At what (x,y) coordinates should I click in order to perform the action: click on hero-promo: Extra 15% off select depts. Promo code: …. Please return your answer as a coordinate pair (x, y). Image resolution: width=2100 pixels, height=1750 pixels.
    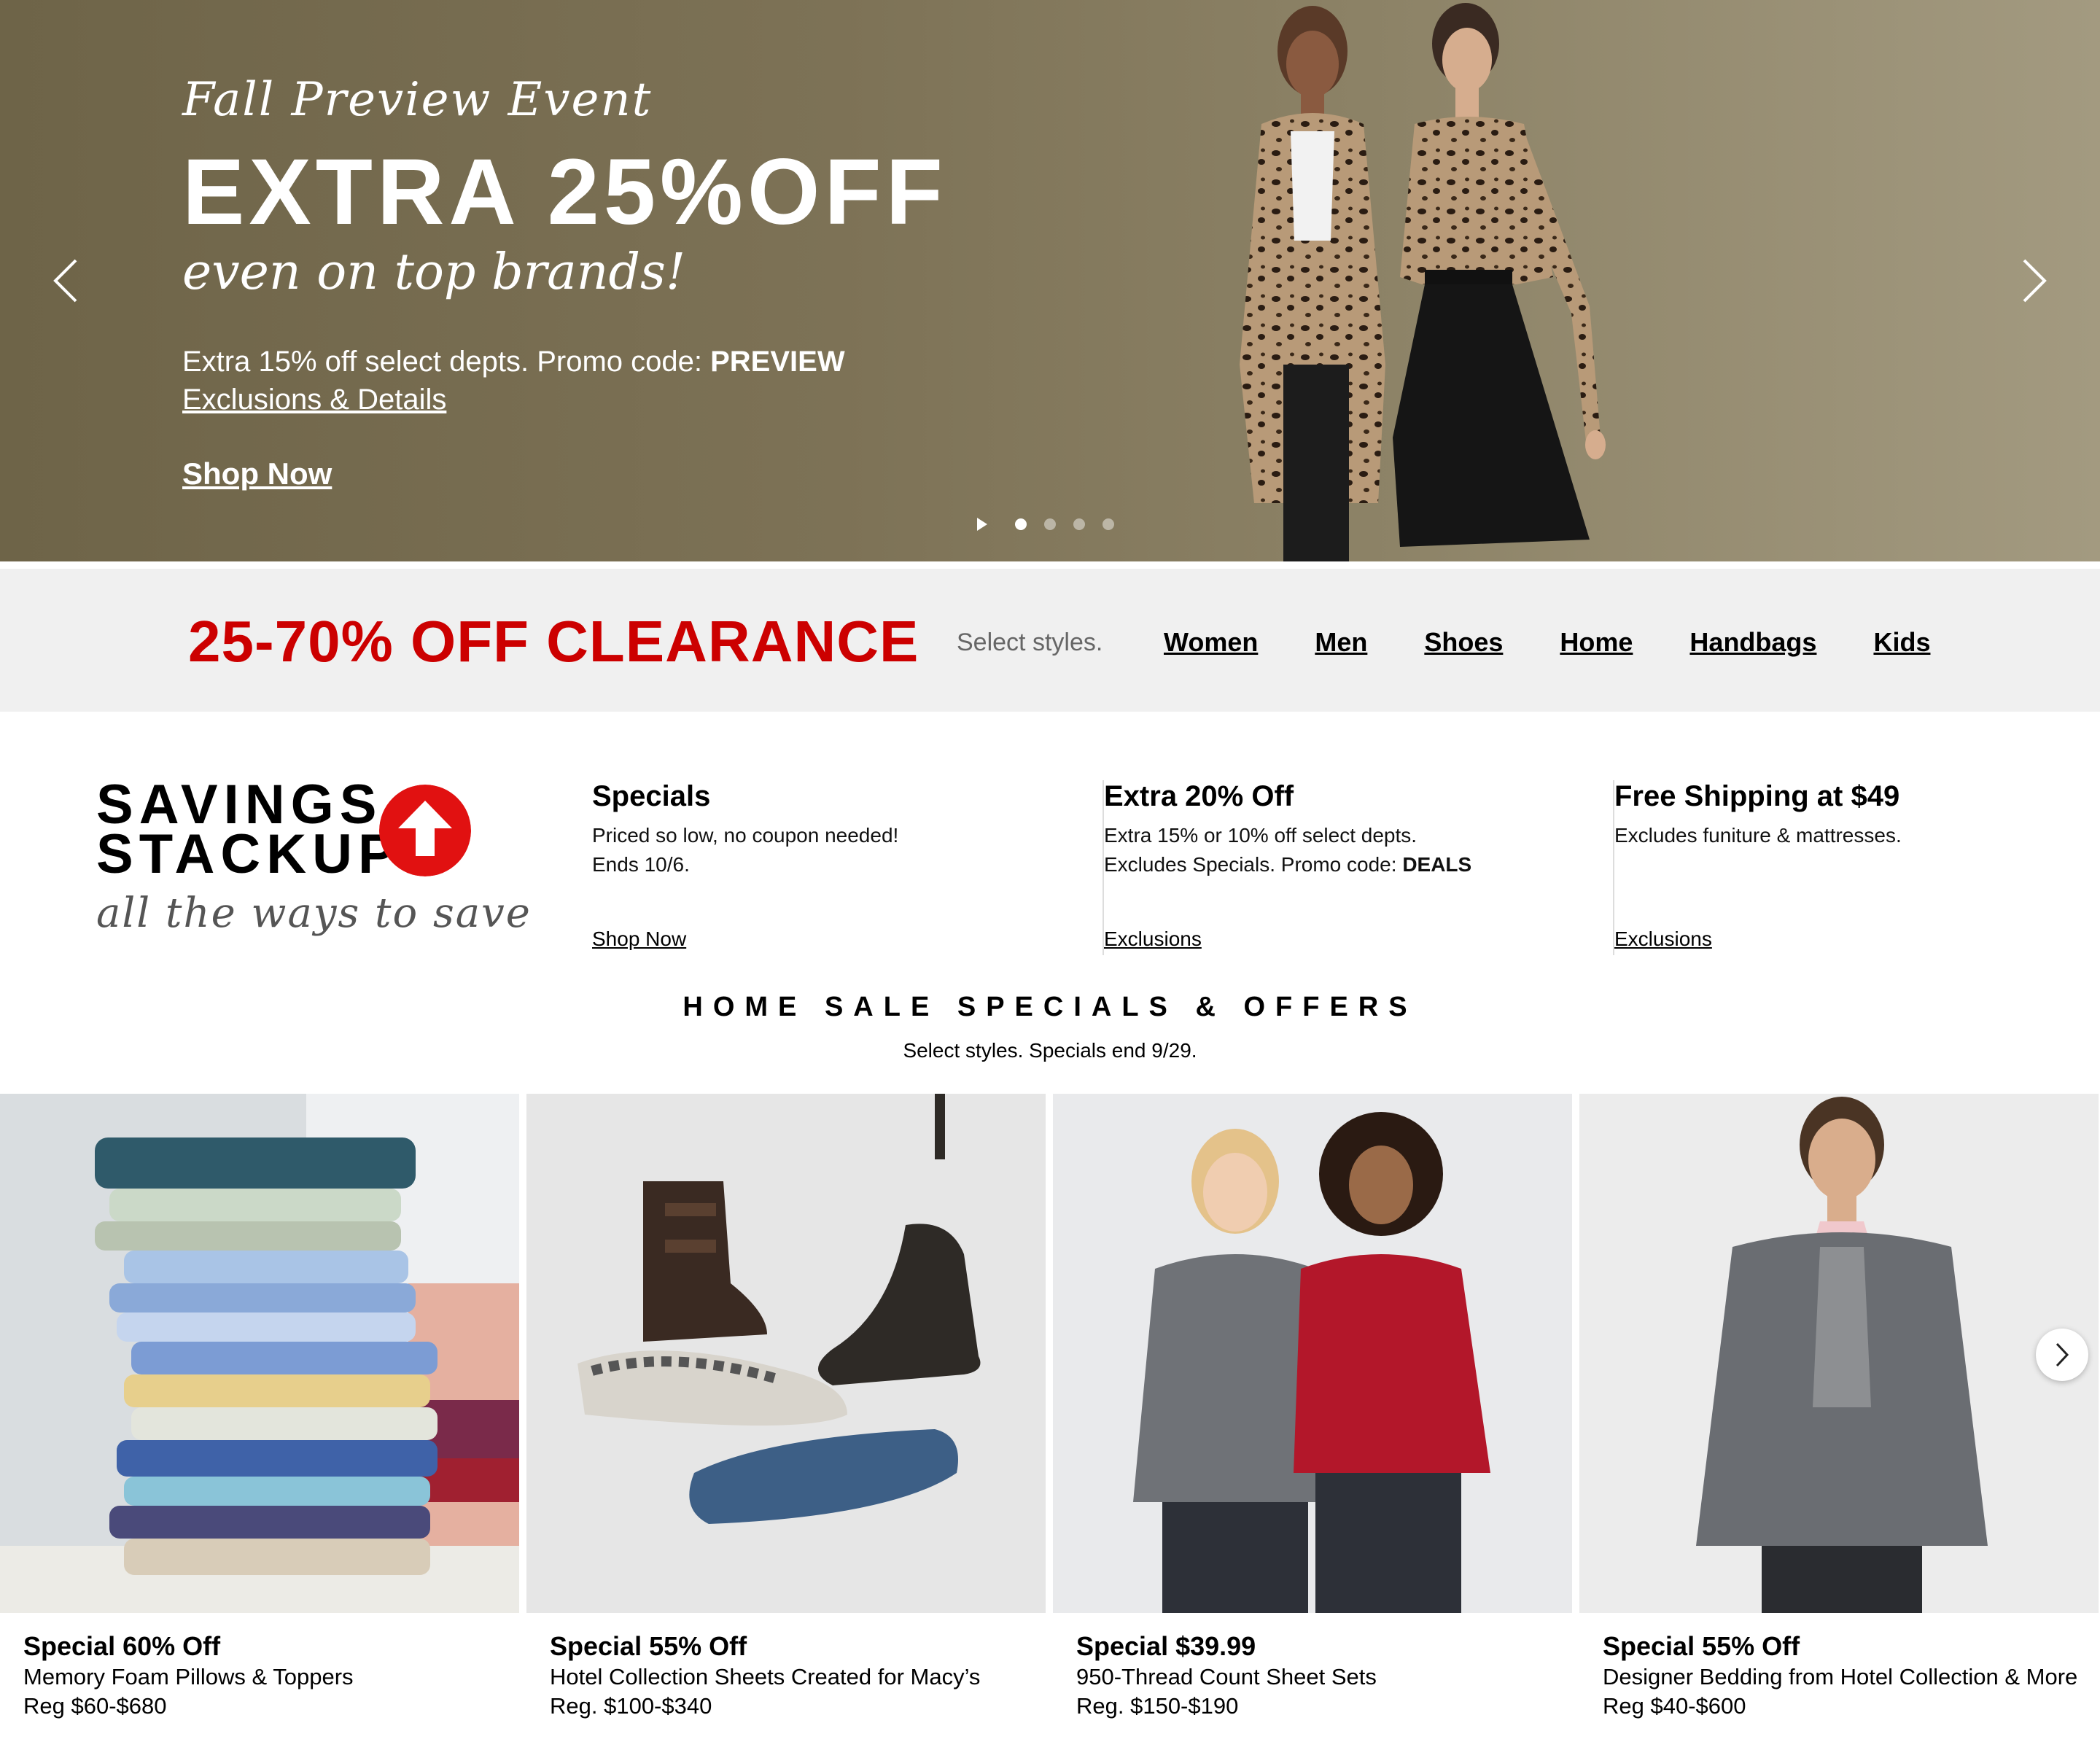
    Looking at the image, I should click on (564, 365).